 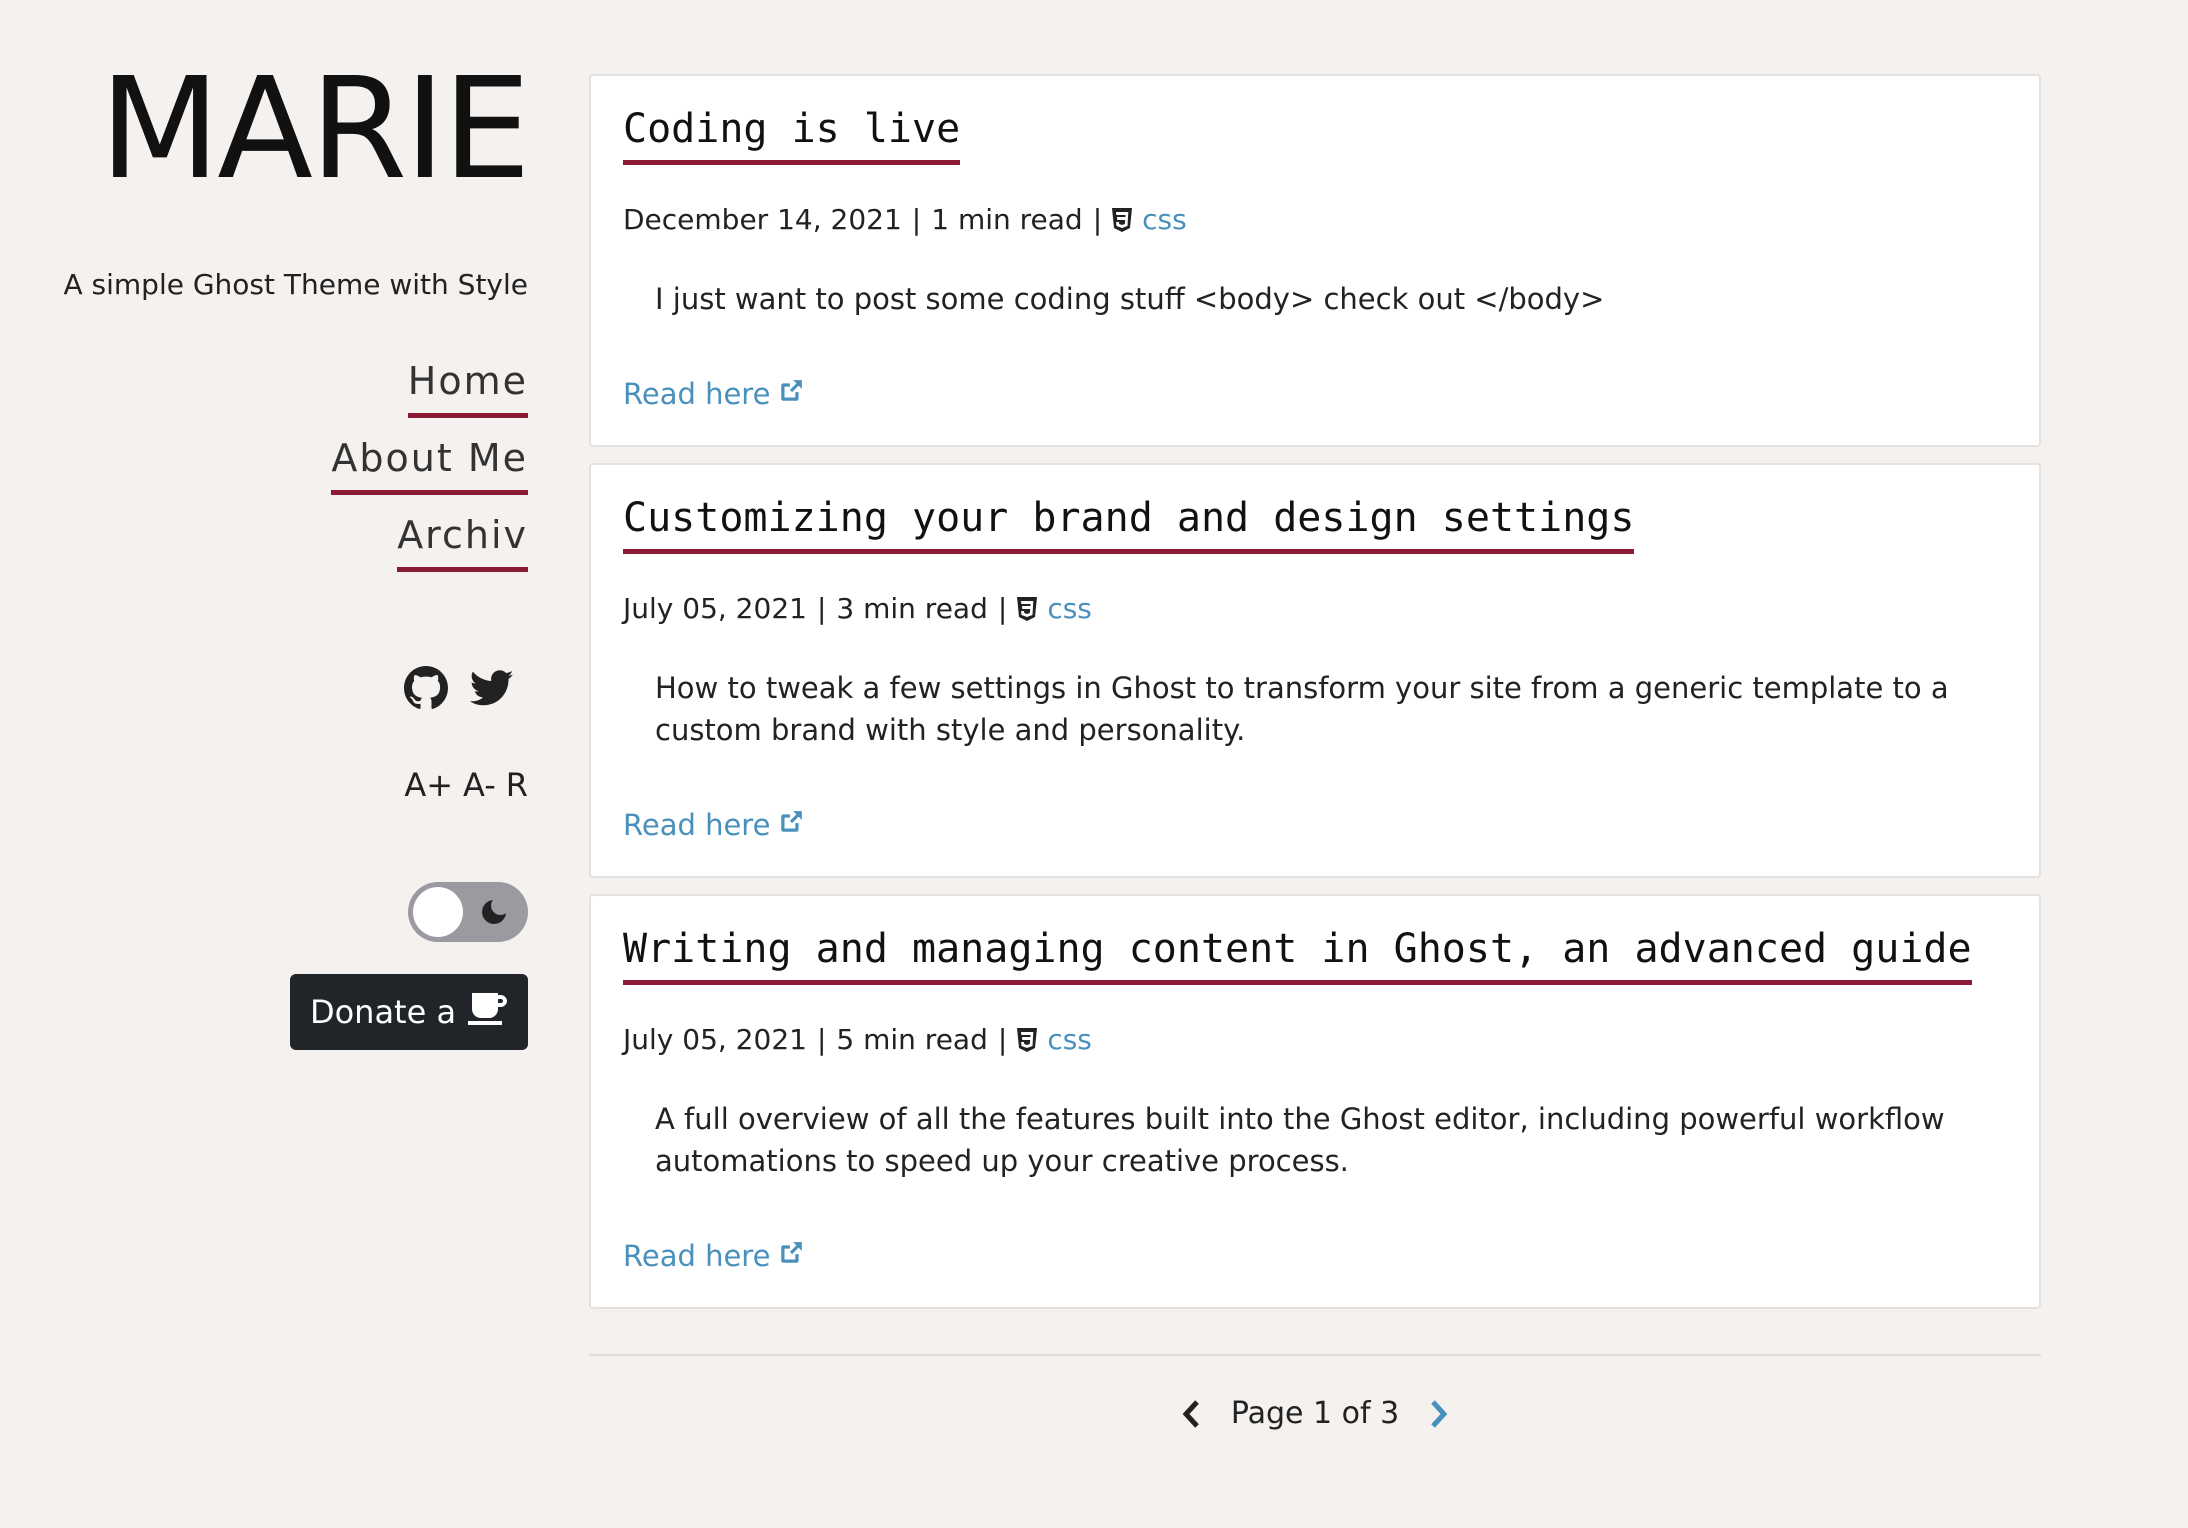 I want to click on nav-item-archiv: Archiv, so click(x=462, y=540).